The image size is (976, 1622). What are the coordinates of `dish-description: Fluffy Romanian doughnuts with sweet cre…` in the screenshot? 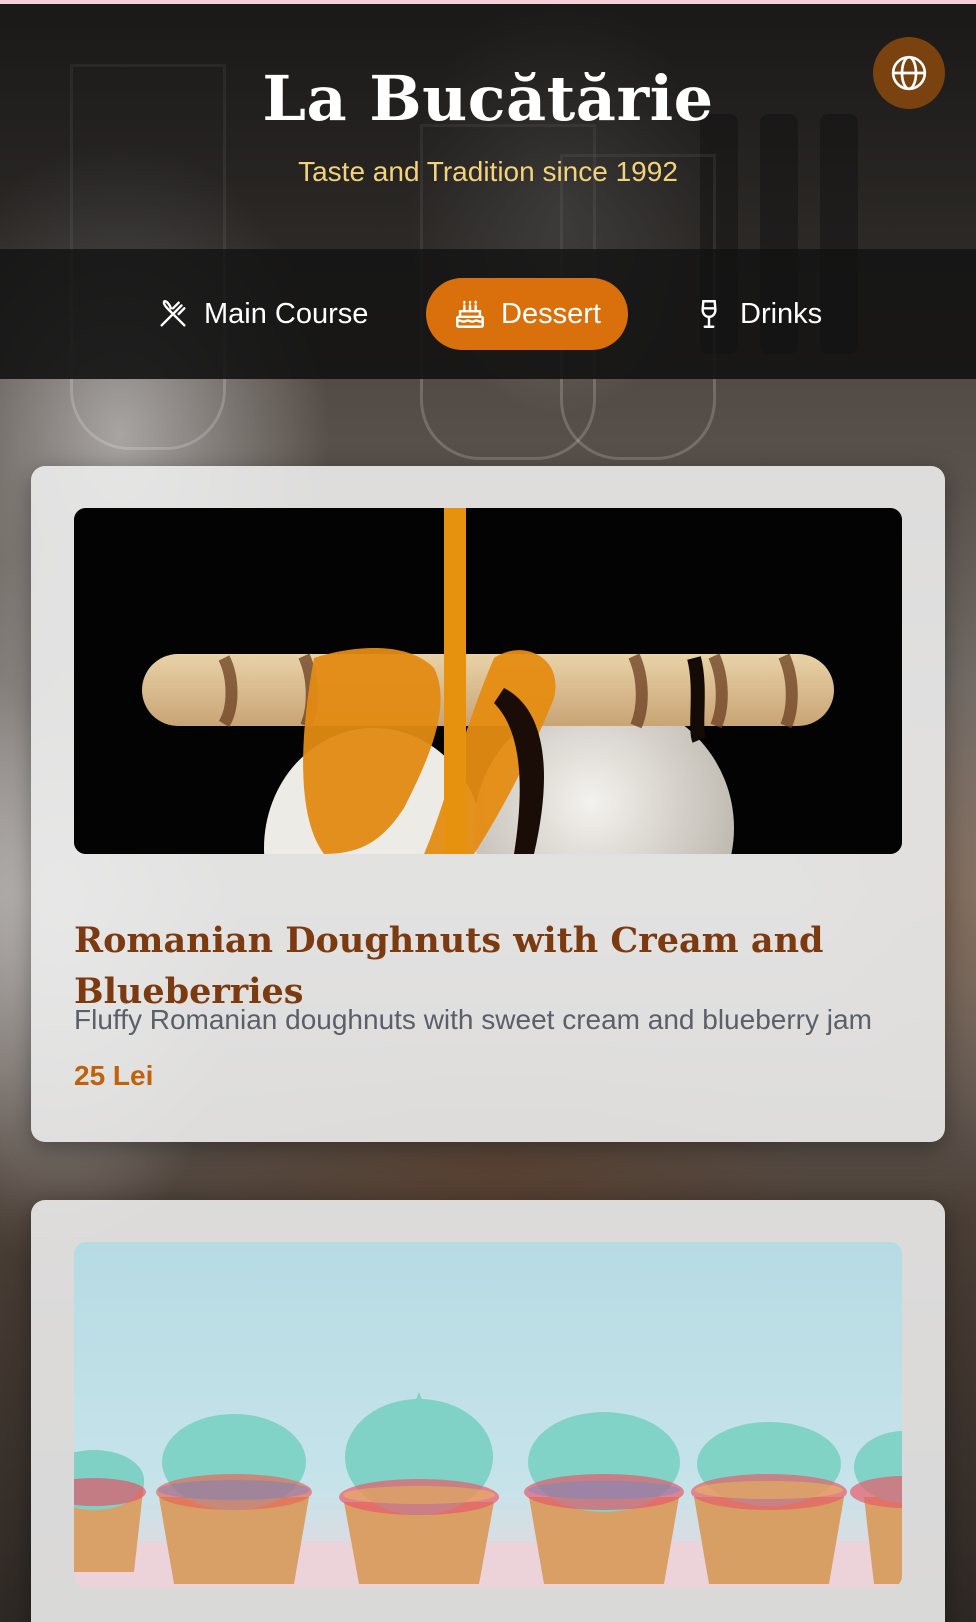 It's located at (473, 1019).